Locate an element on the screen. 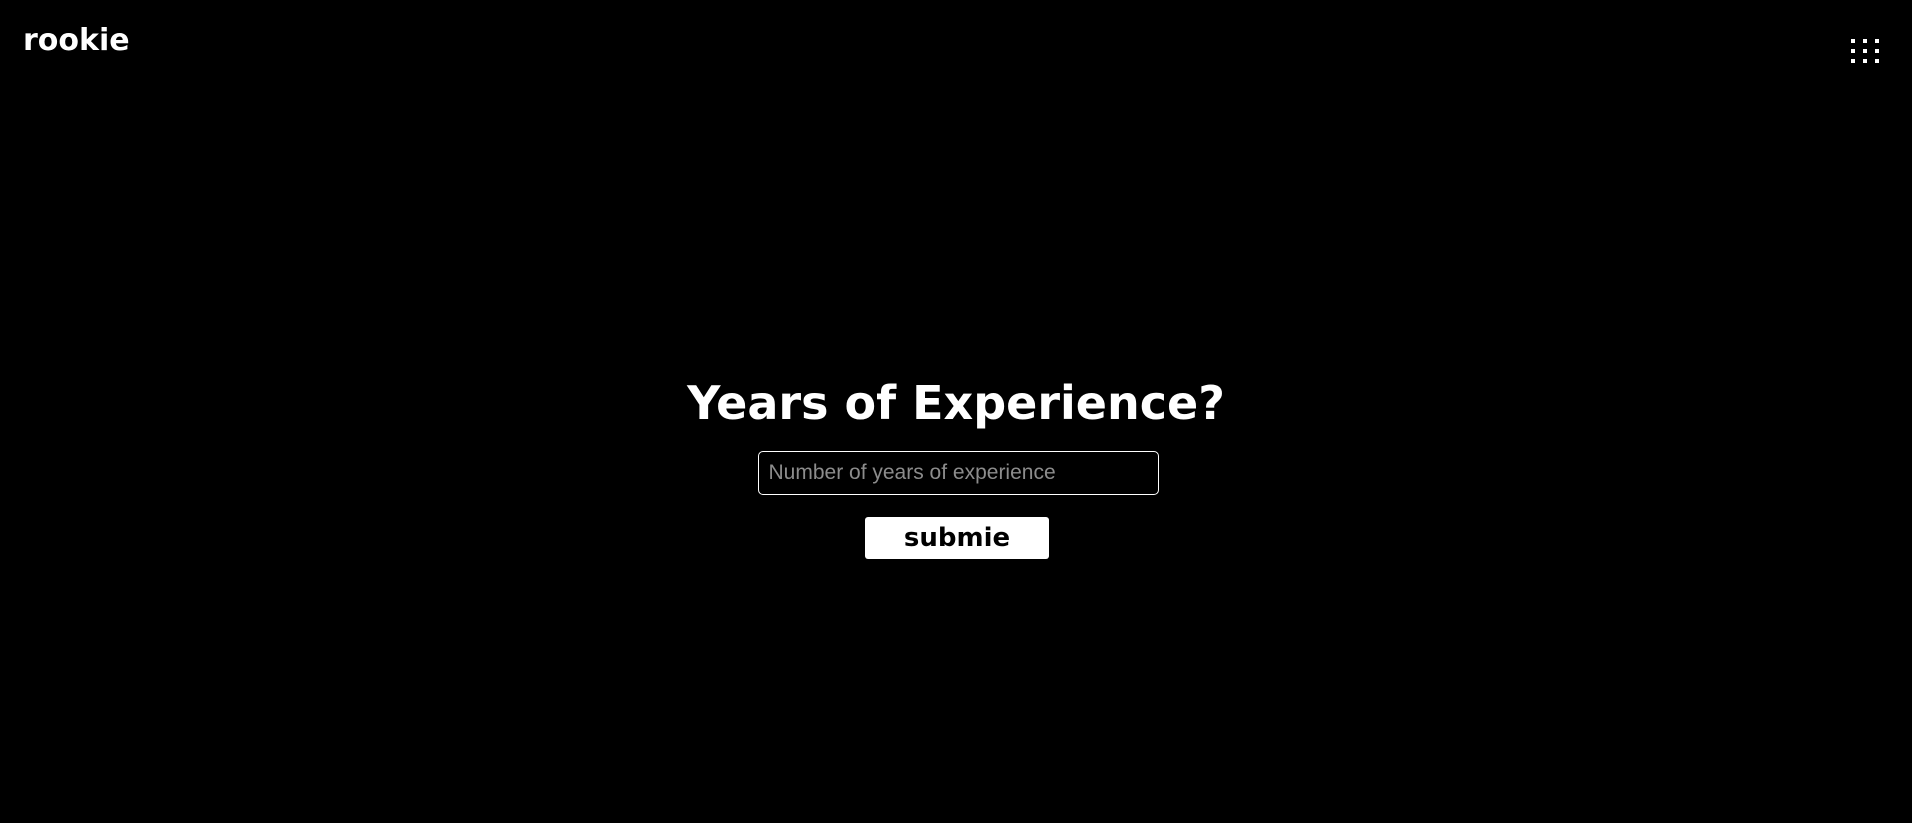  brand-logo: rookie is located at coordinates (76, 41).